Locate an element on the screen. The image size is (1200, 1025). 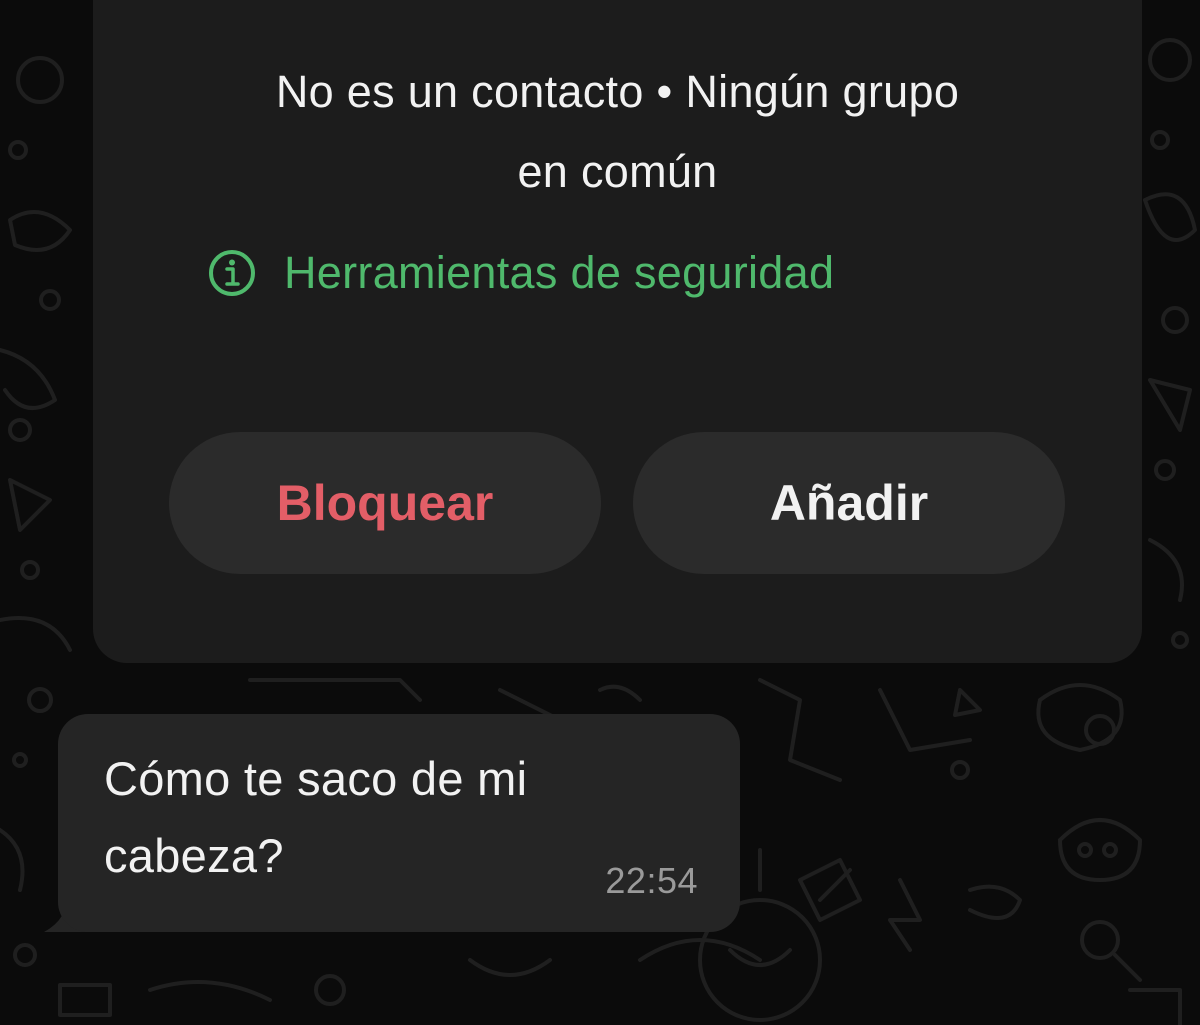
info-circle-icon is located at coordinates (232, 273).